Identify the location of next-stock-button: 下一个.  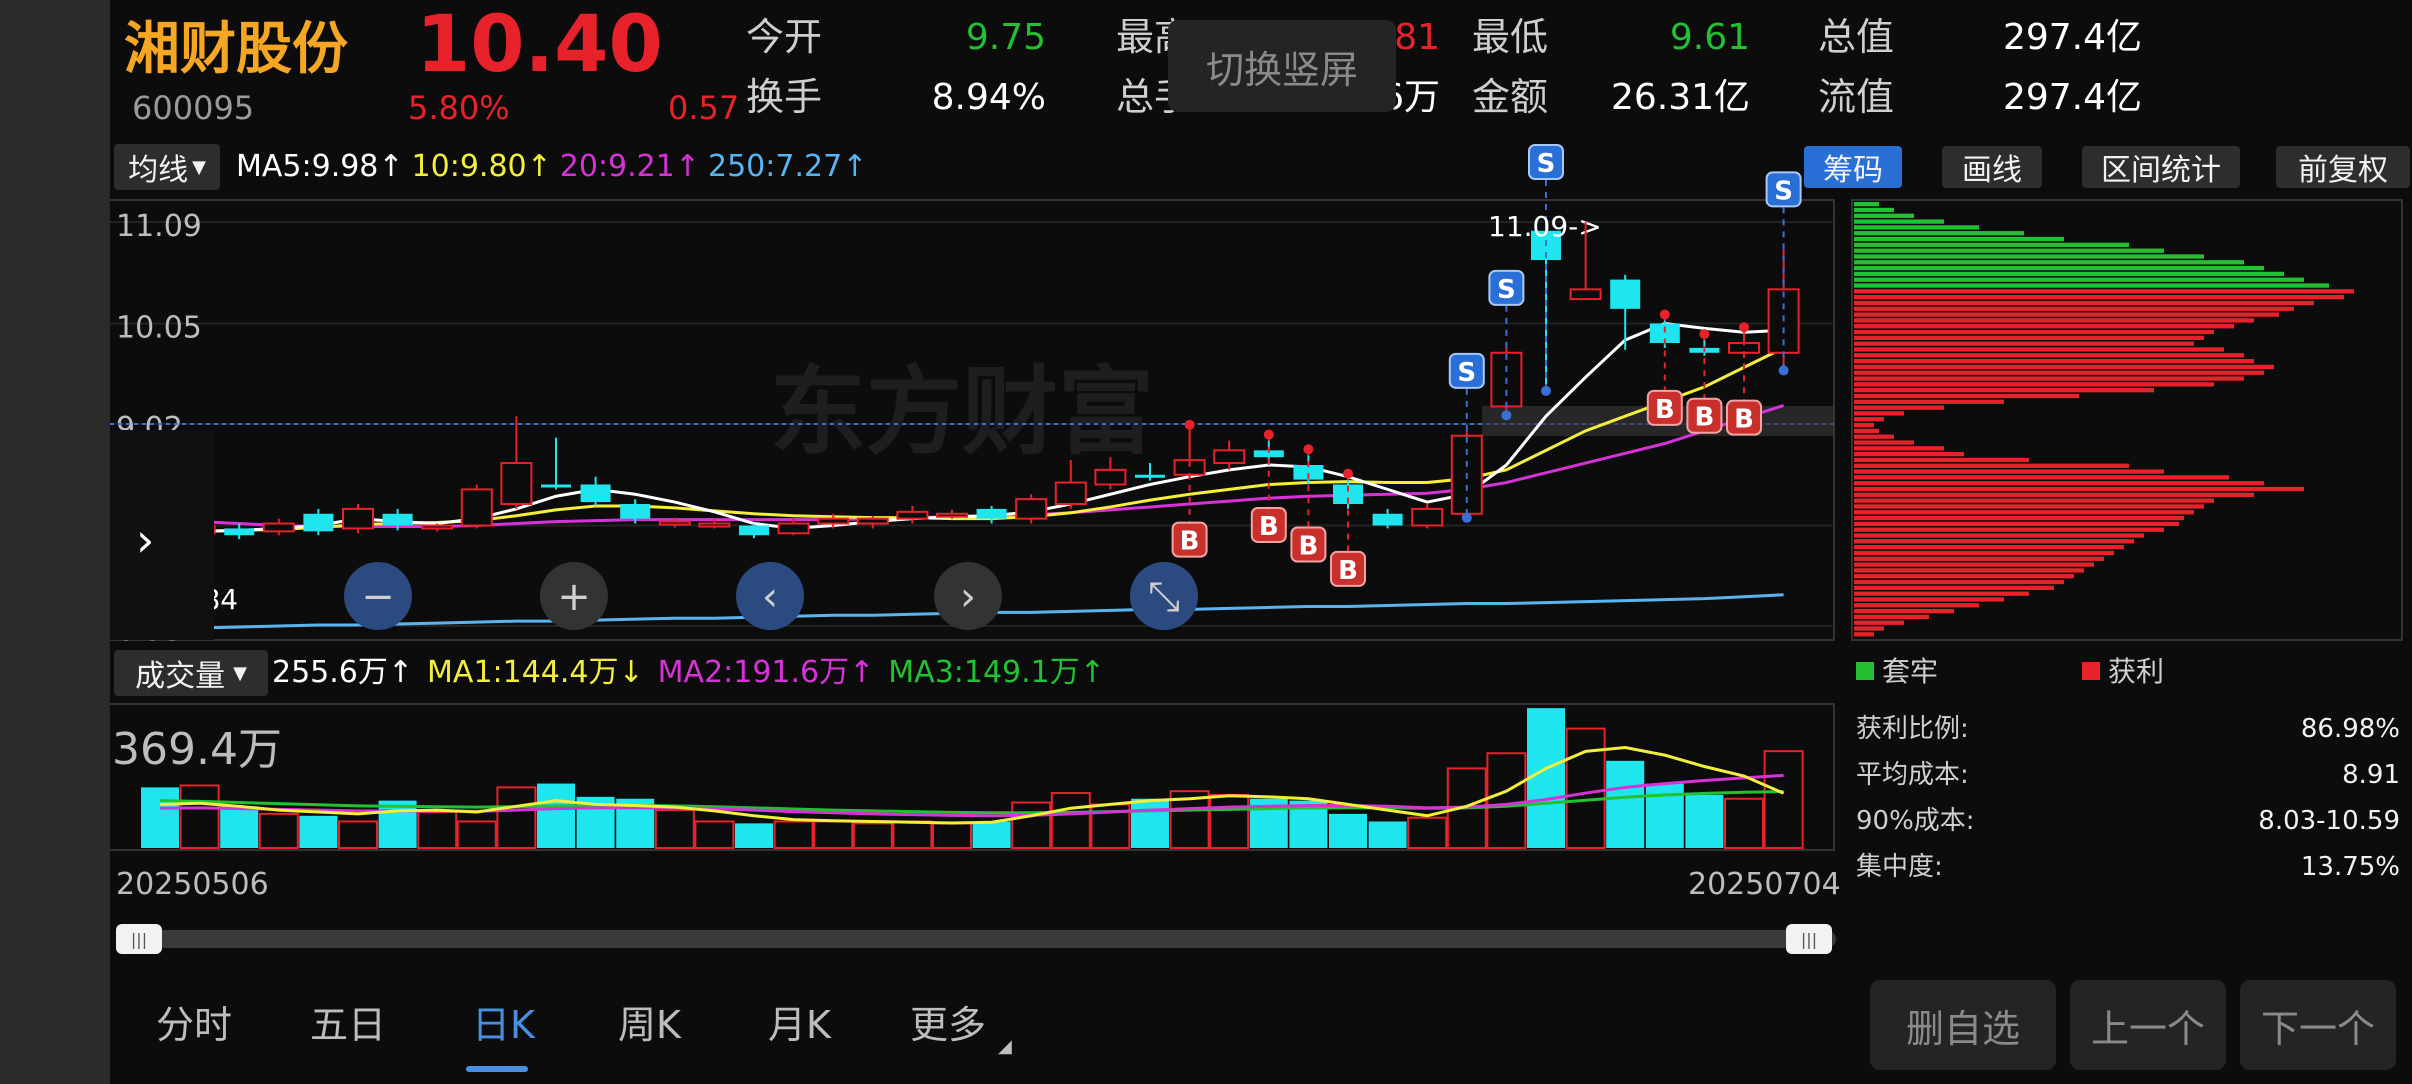
(2318, 1025).